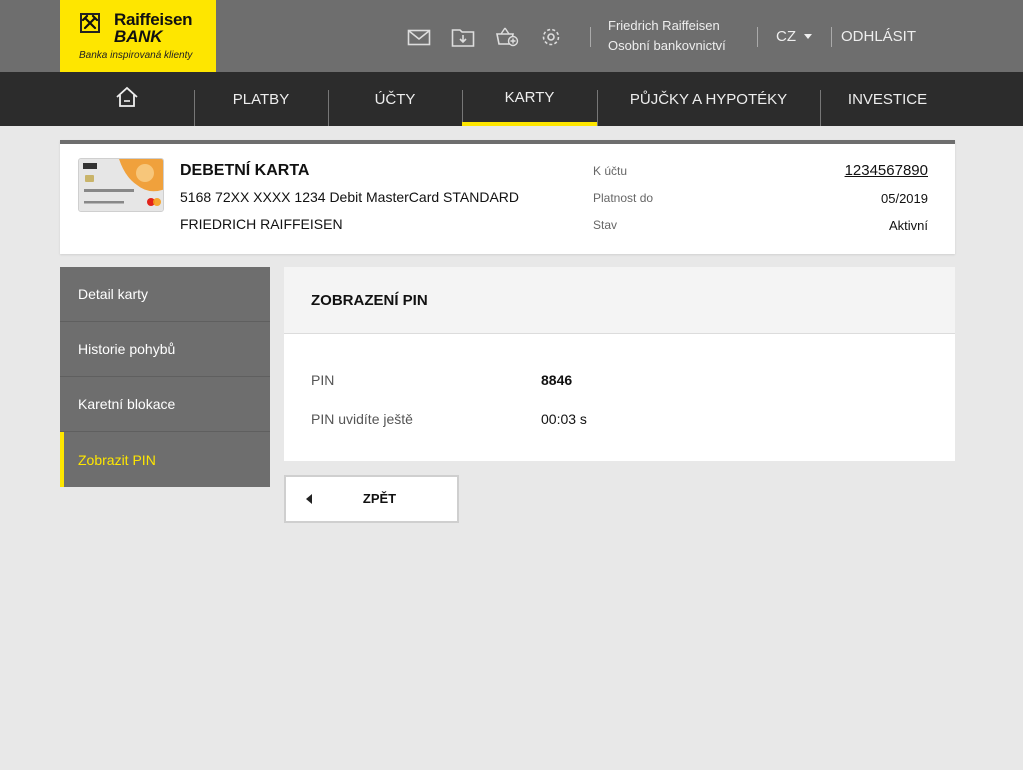 This screenshot has height=770, width=1023. What do you see at coordinates (136, 55) in the screenshot?
I see `logo-tagline: Banka inspirovaná klienty` at bounding box center [136, 55].